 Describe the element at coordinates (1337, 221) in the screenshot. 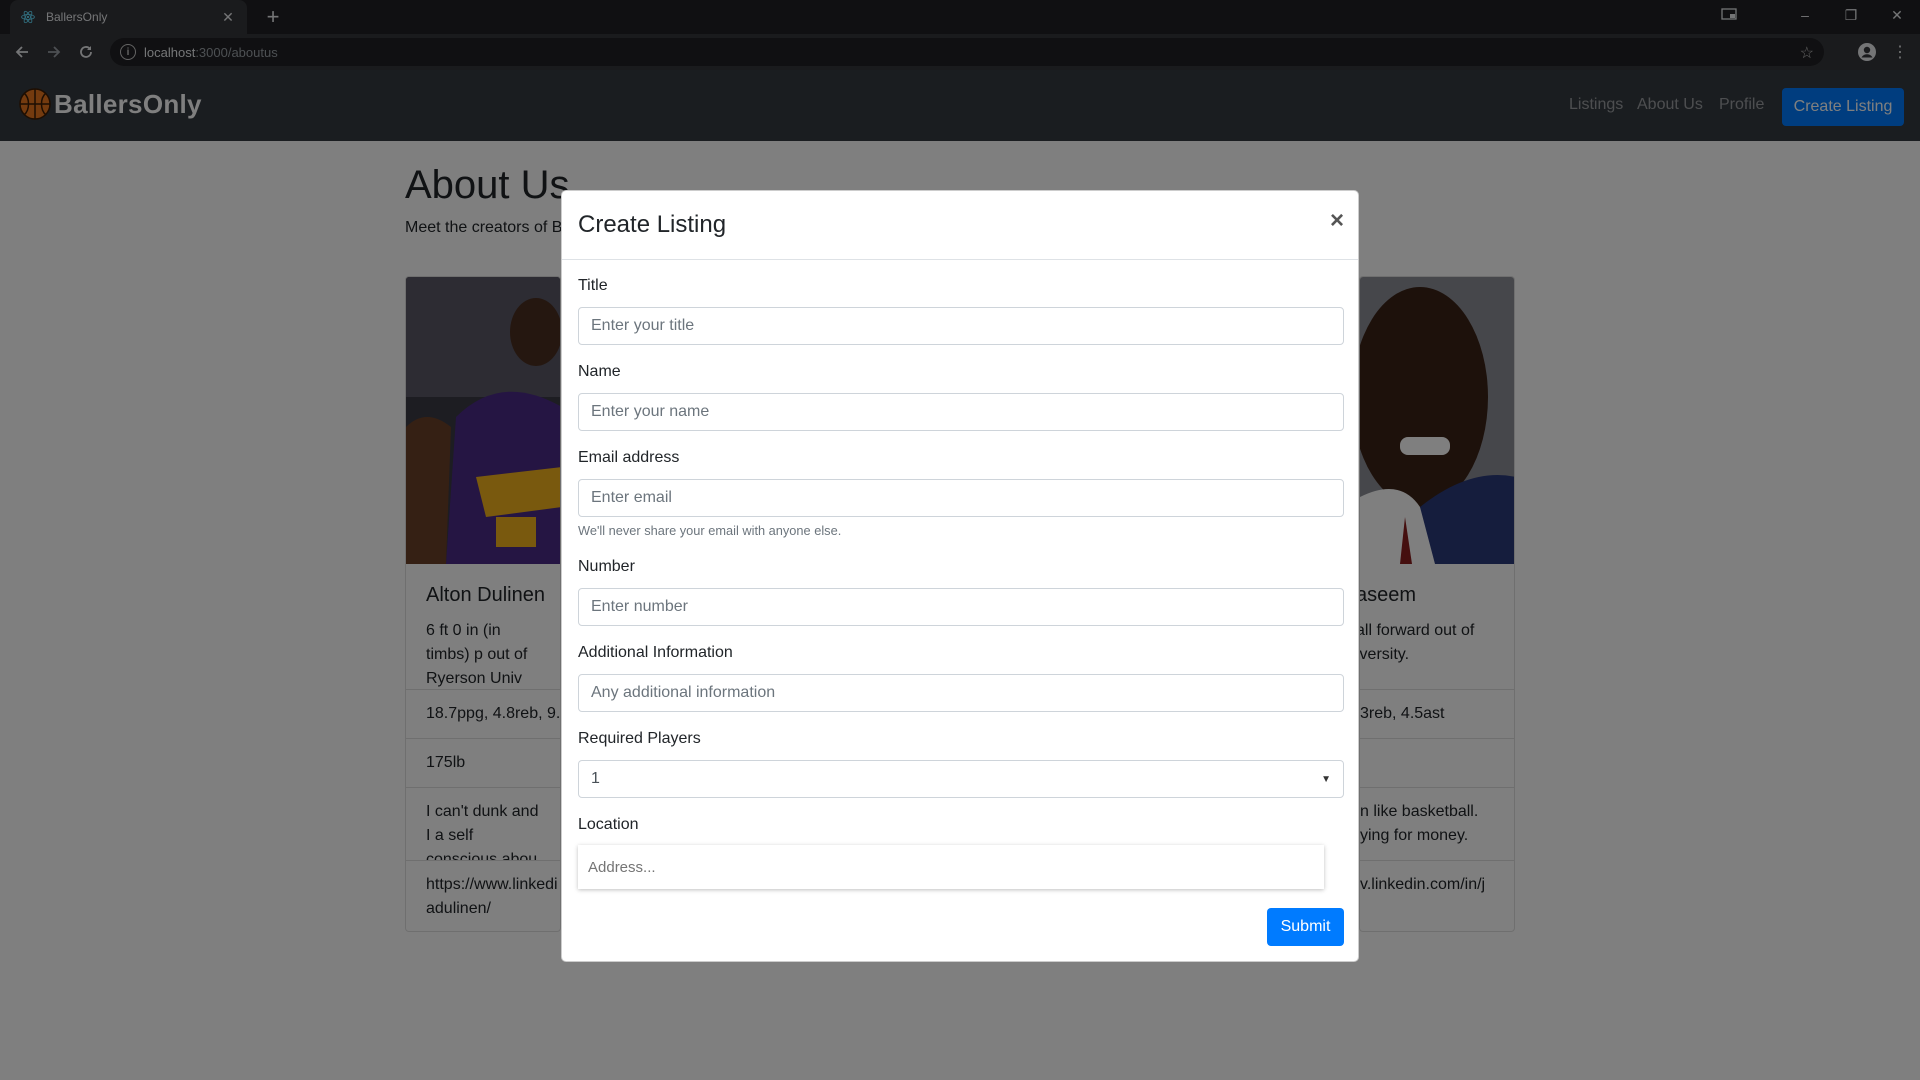

I see `close-icon: ×` at that location.